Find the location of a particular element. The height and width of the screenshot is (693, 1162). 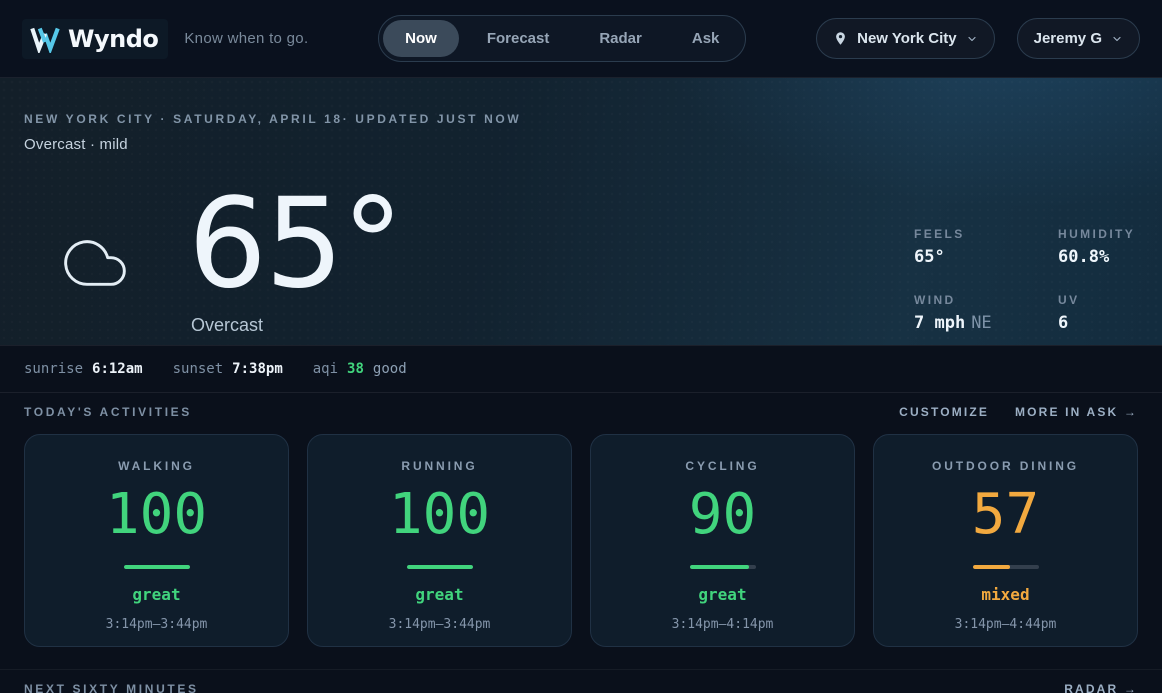

more-in-ask-link: MORE IN ASK → is located at coordinates (1076, 412).